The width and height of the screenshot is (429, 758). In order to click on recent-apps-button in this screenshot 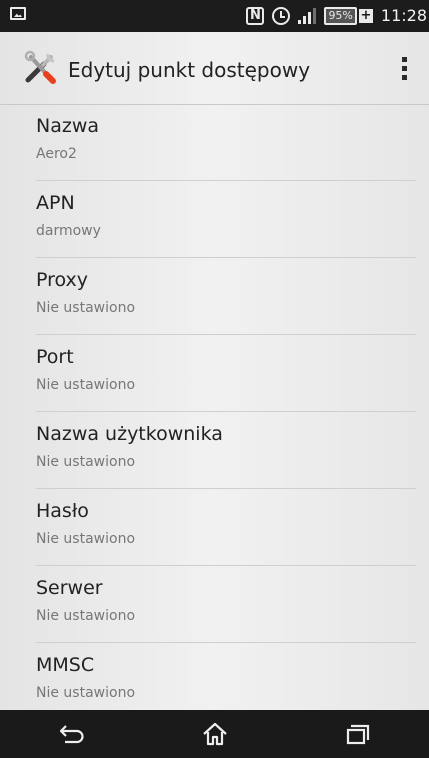, I will do `click(358, 734)`.